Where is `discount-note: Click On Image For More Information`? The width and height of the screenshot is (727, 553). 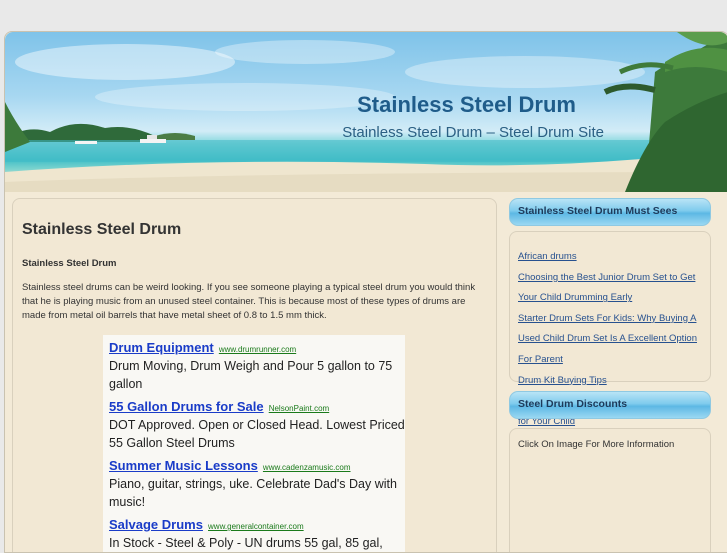 discount-note: Click On Image For More Information is located at coordinates (596, 444).